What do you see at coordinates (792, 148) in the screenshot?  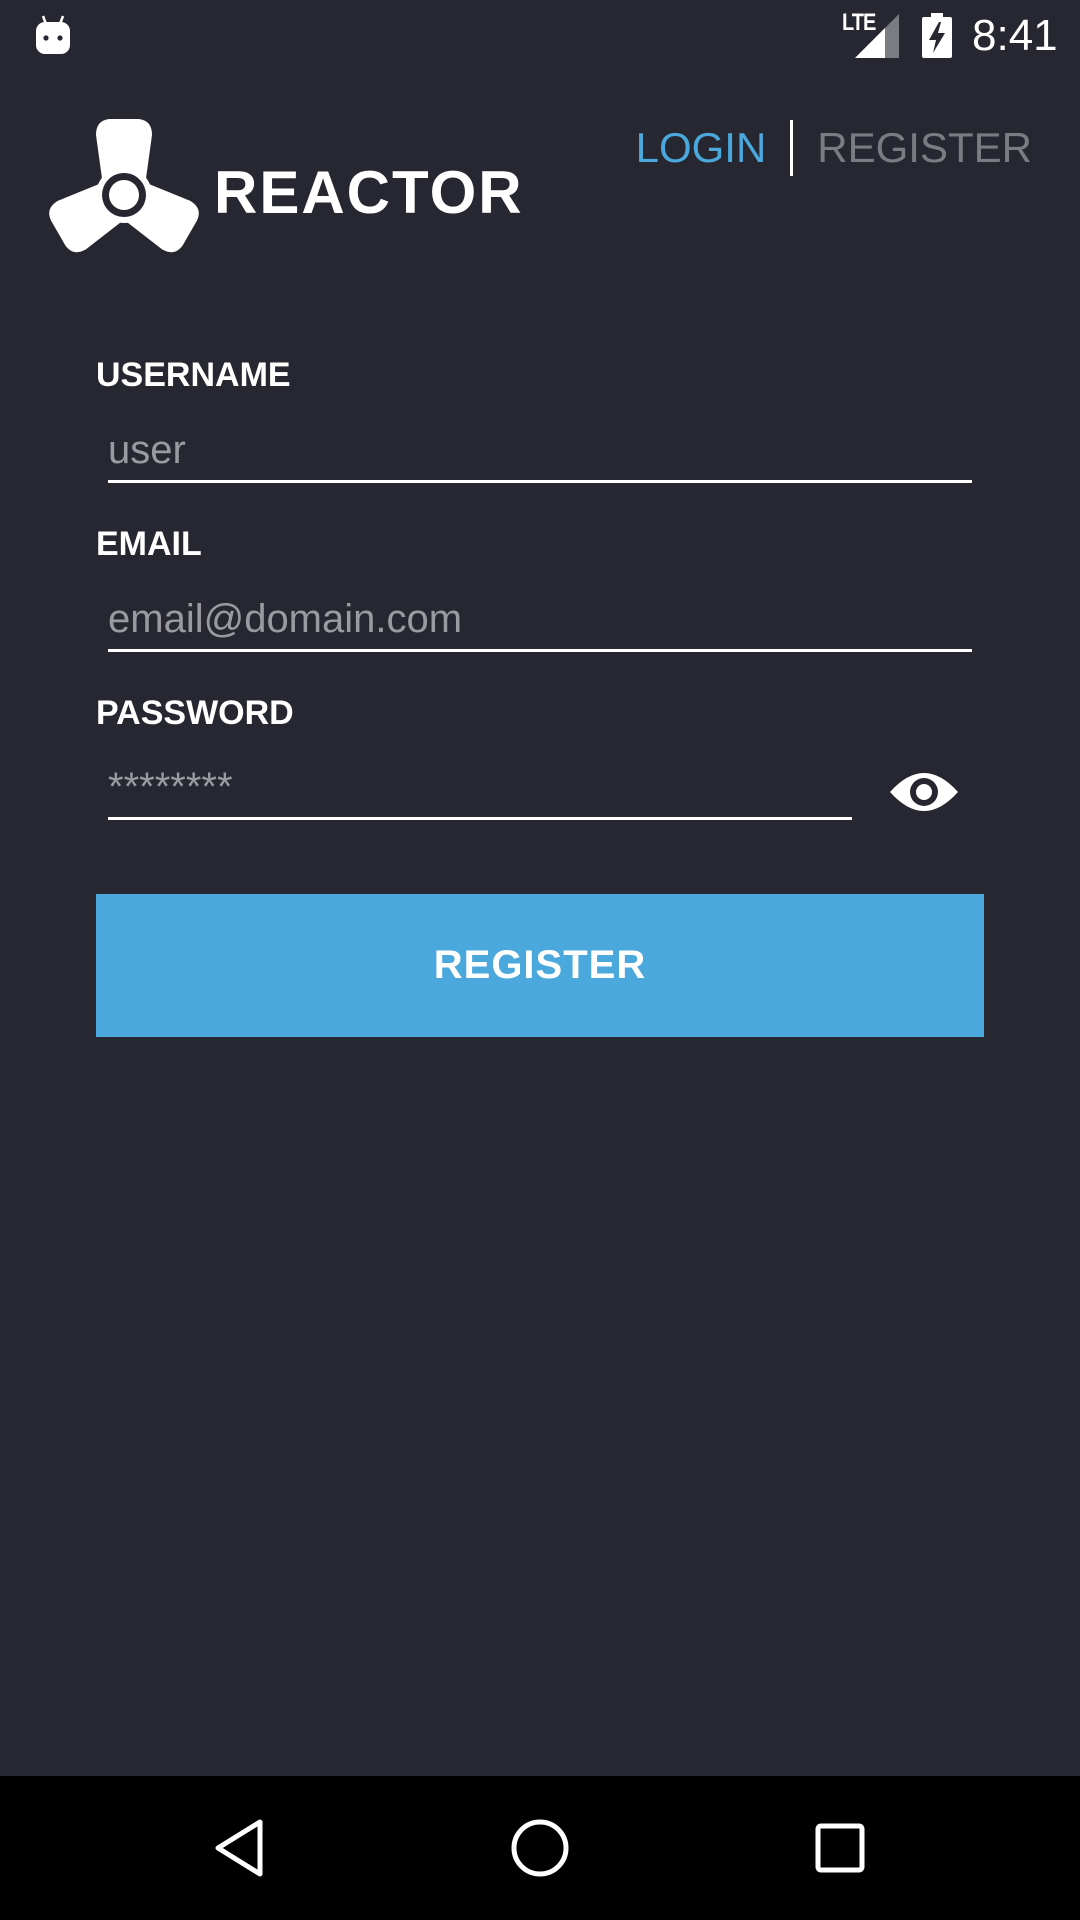 I see `tab-divider` at bounding box center [792, 148].